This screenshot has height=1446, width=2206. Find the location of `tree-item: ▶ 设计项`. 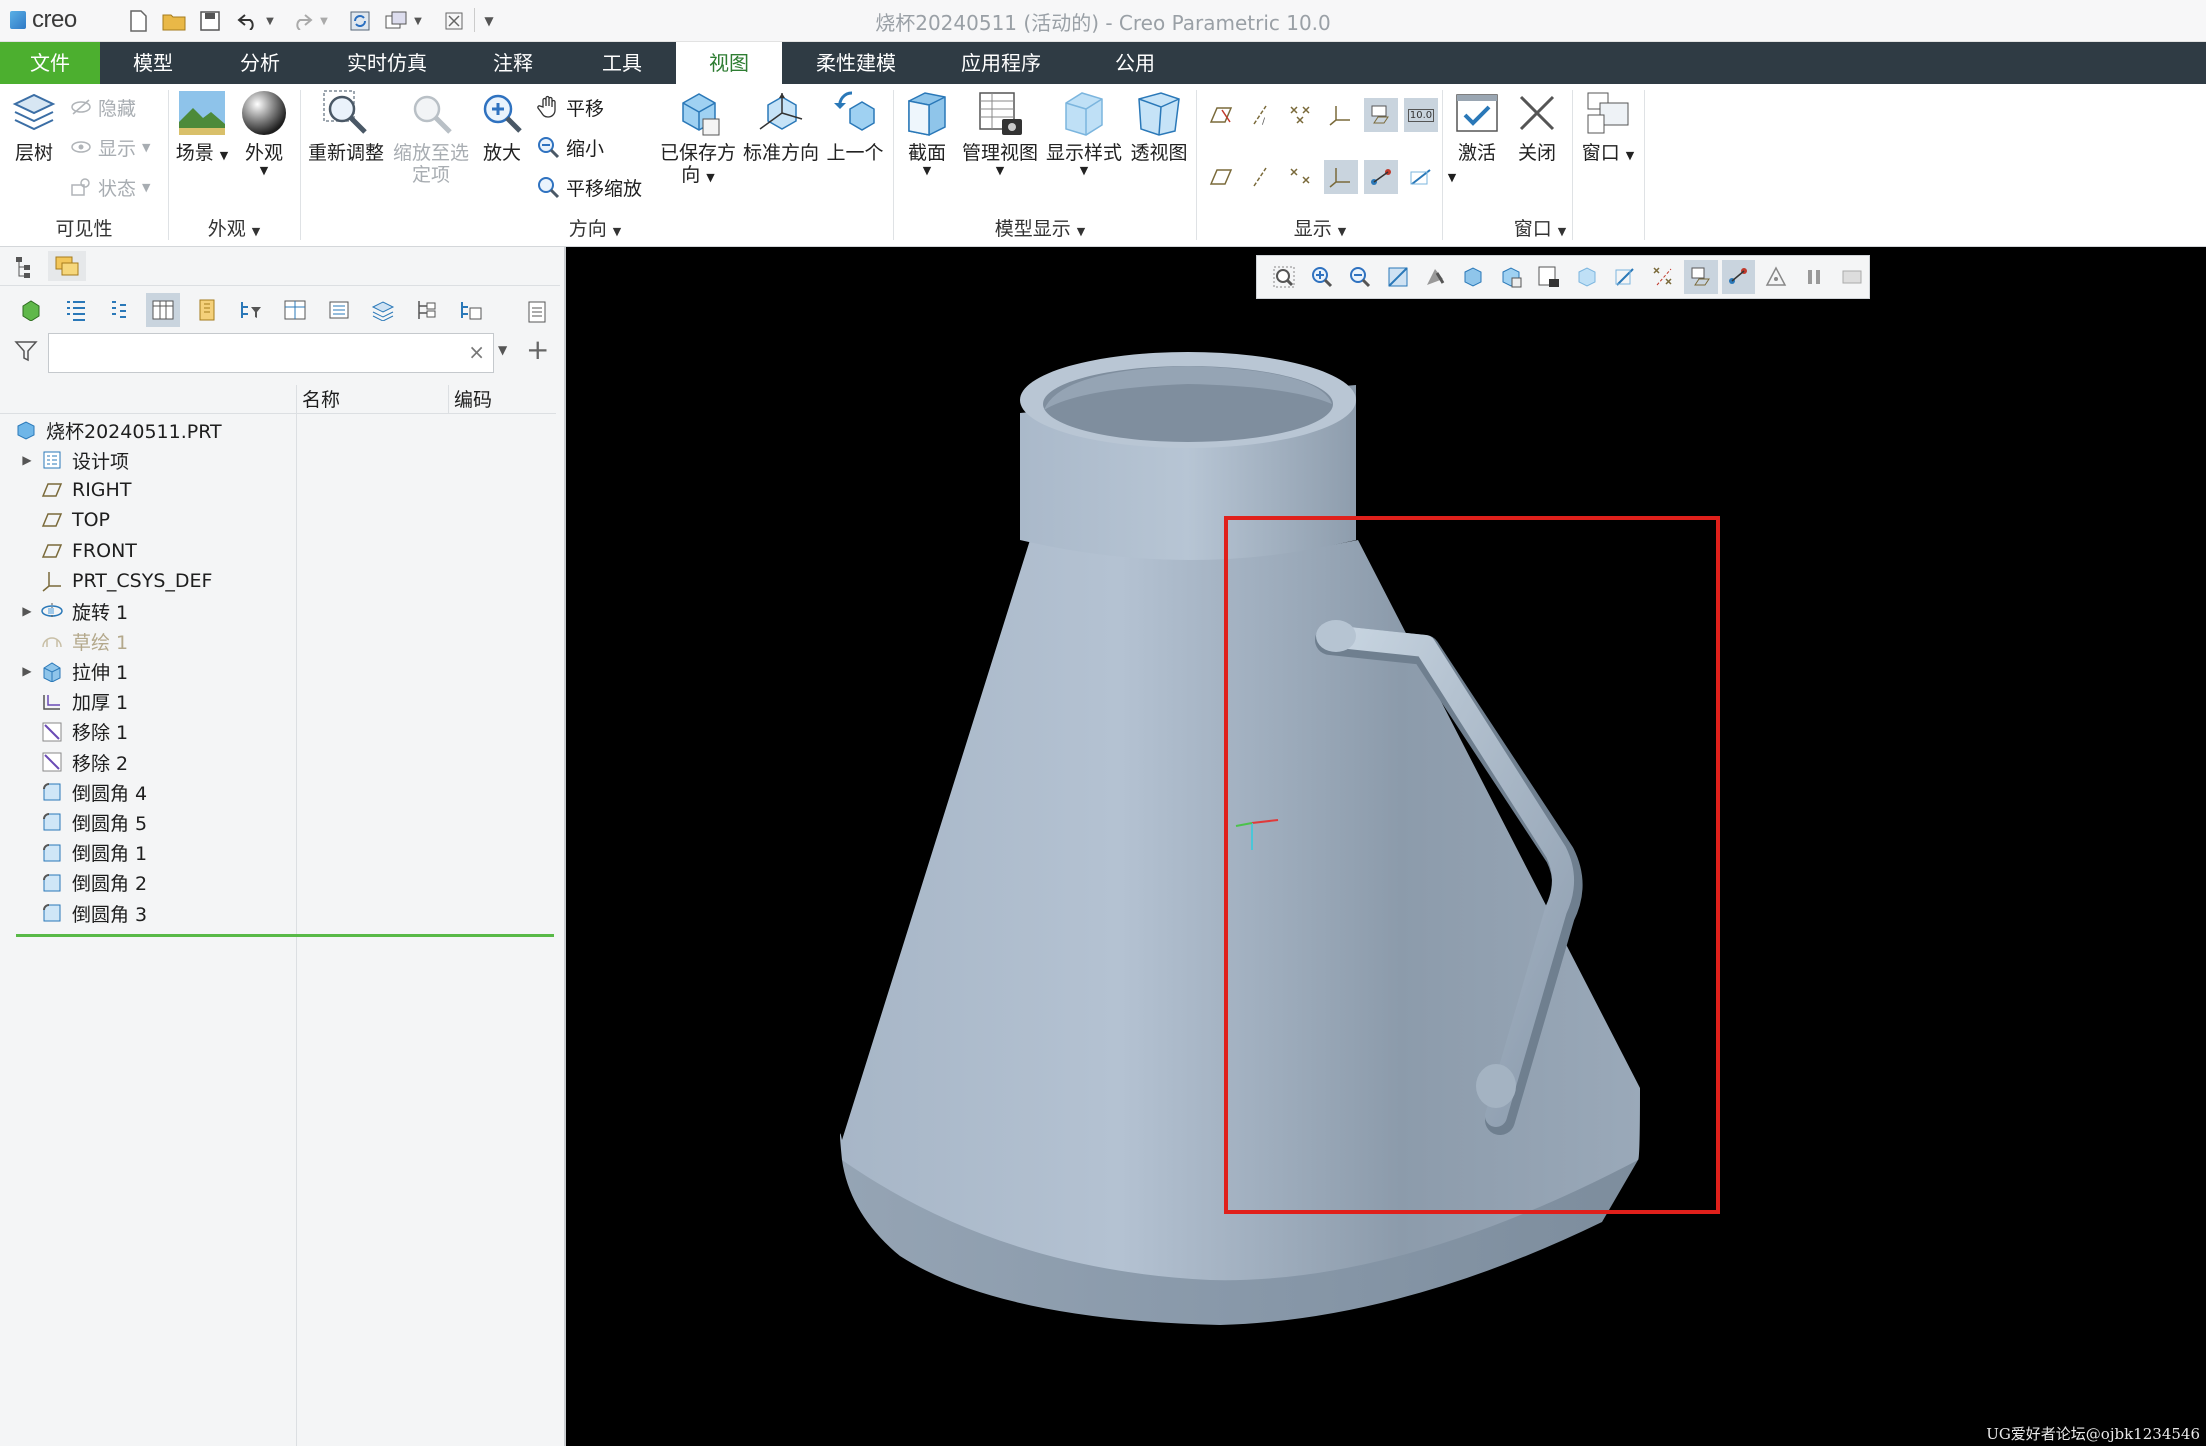

tree-item: ▶ 设计项 is located at coordinates (280, 460).